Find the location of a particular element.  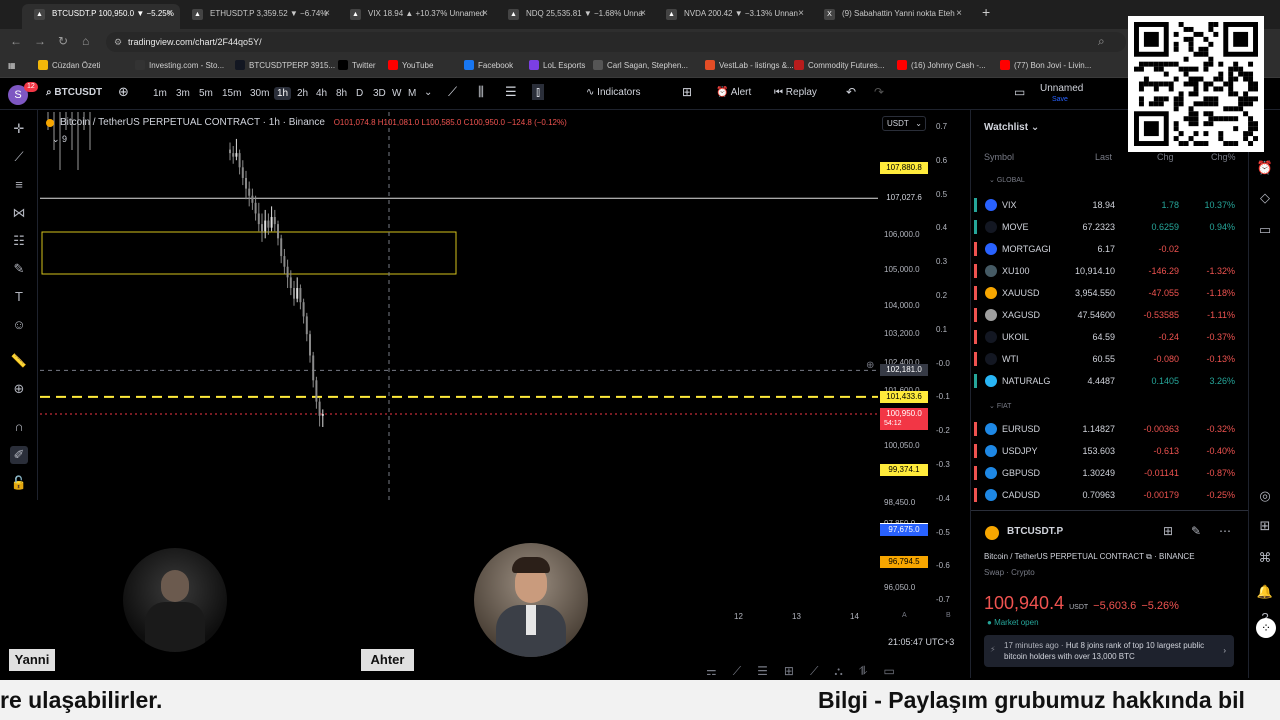

ruler-icon: 📏 is located at coordinates (19, 361).